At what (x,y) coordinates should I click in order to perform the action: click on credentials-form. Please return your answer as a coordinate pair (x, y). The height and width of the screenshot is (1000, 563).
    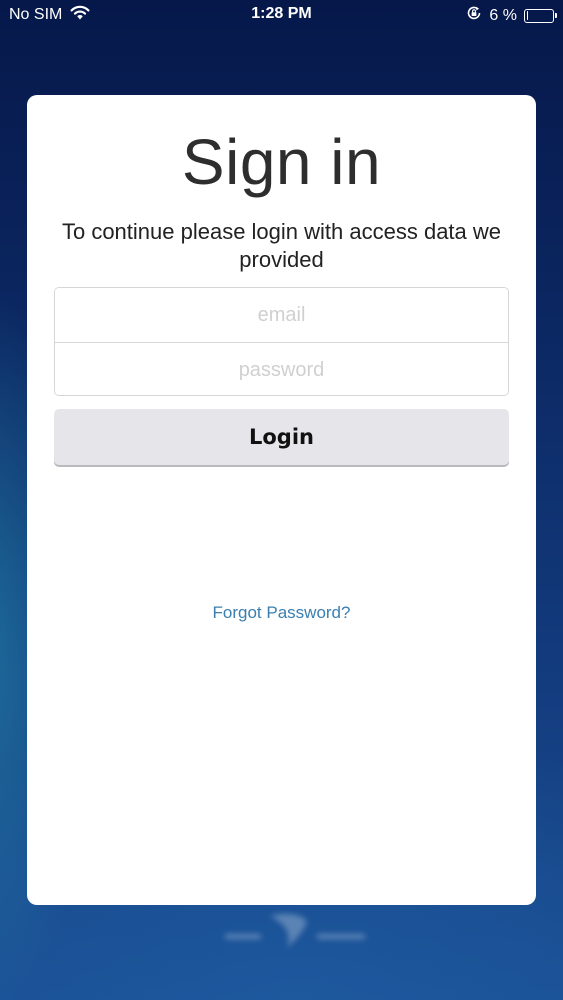
    Looking at the image, I should click on (281, 341).